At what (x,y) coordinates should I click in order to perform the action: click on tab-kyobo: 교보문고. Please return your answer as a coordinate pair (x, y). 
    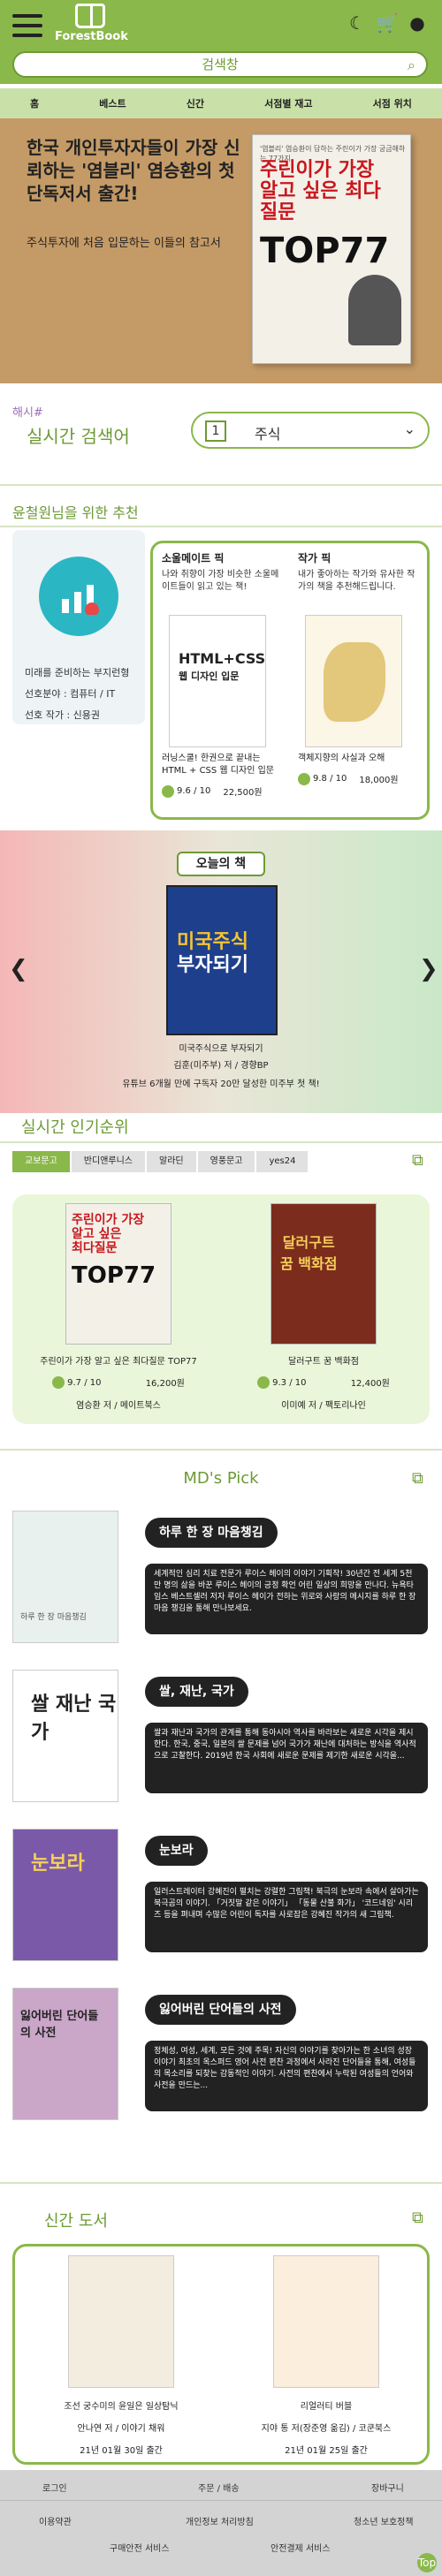
    Looking at the image, I should click on (41, 1162).